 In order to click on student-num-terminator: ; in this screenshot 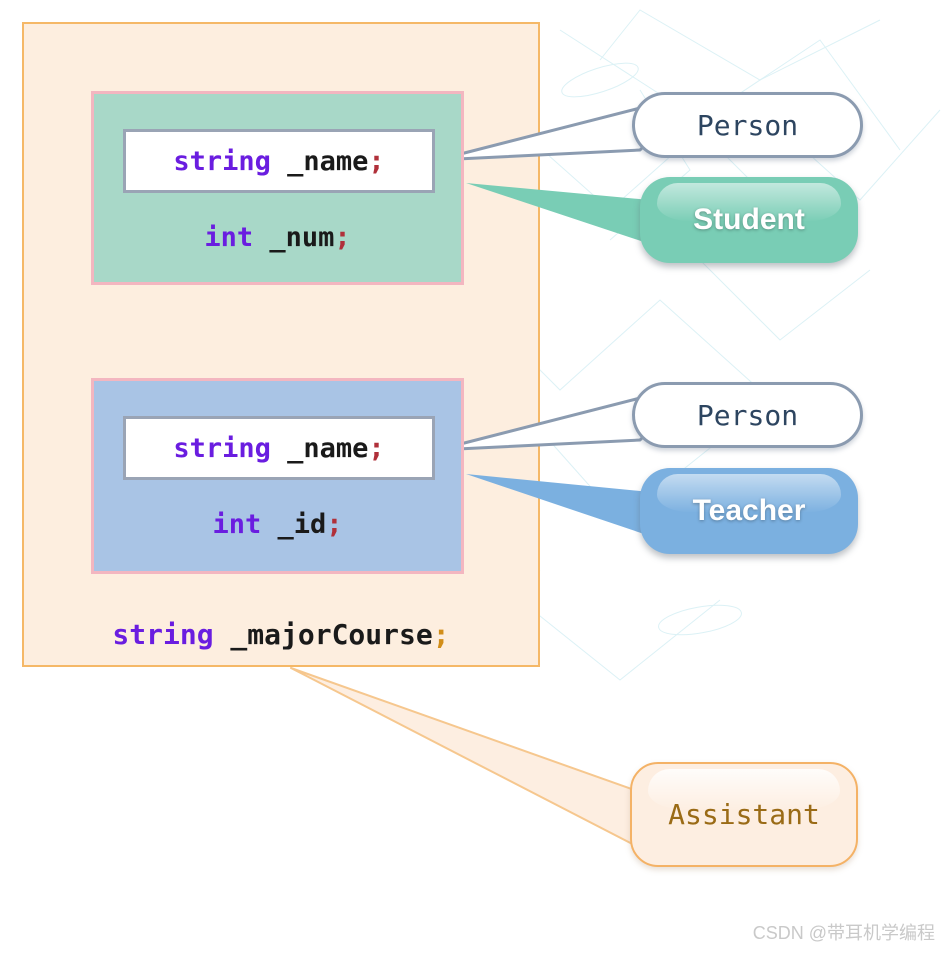, I will do `click(342, 237)`.